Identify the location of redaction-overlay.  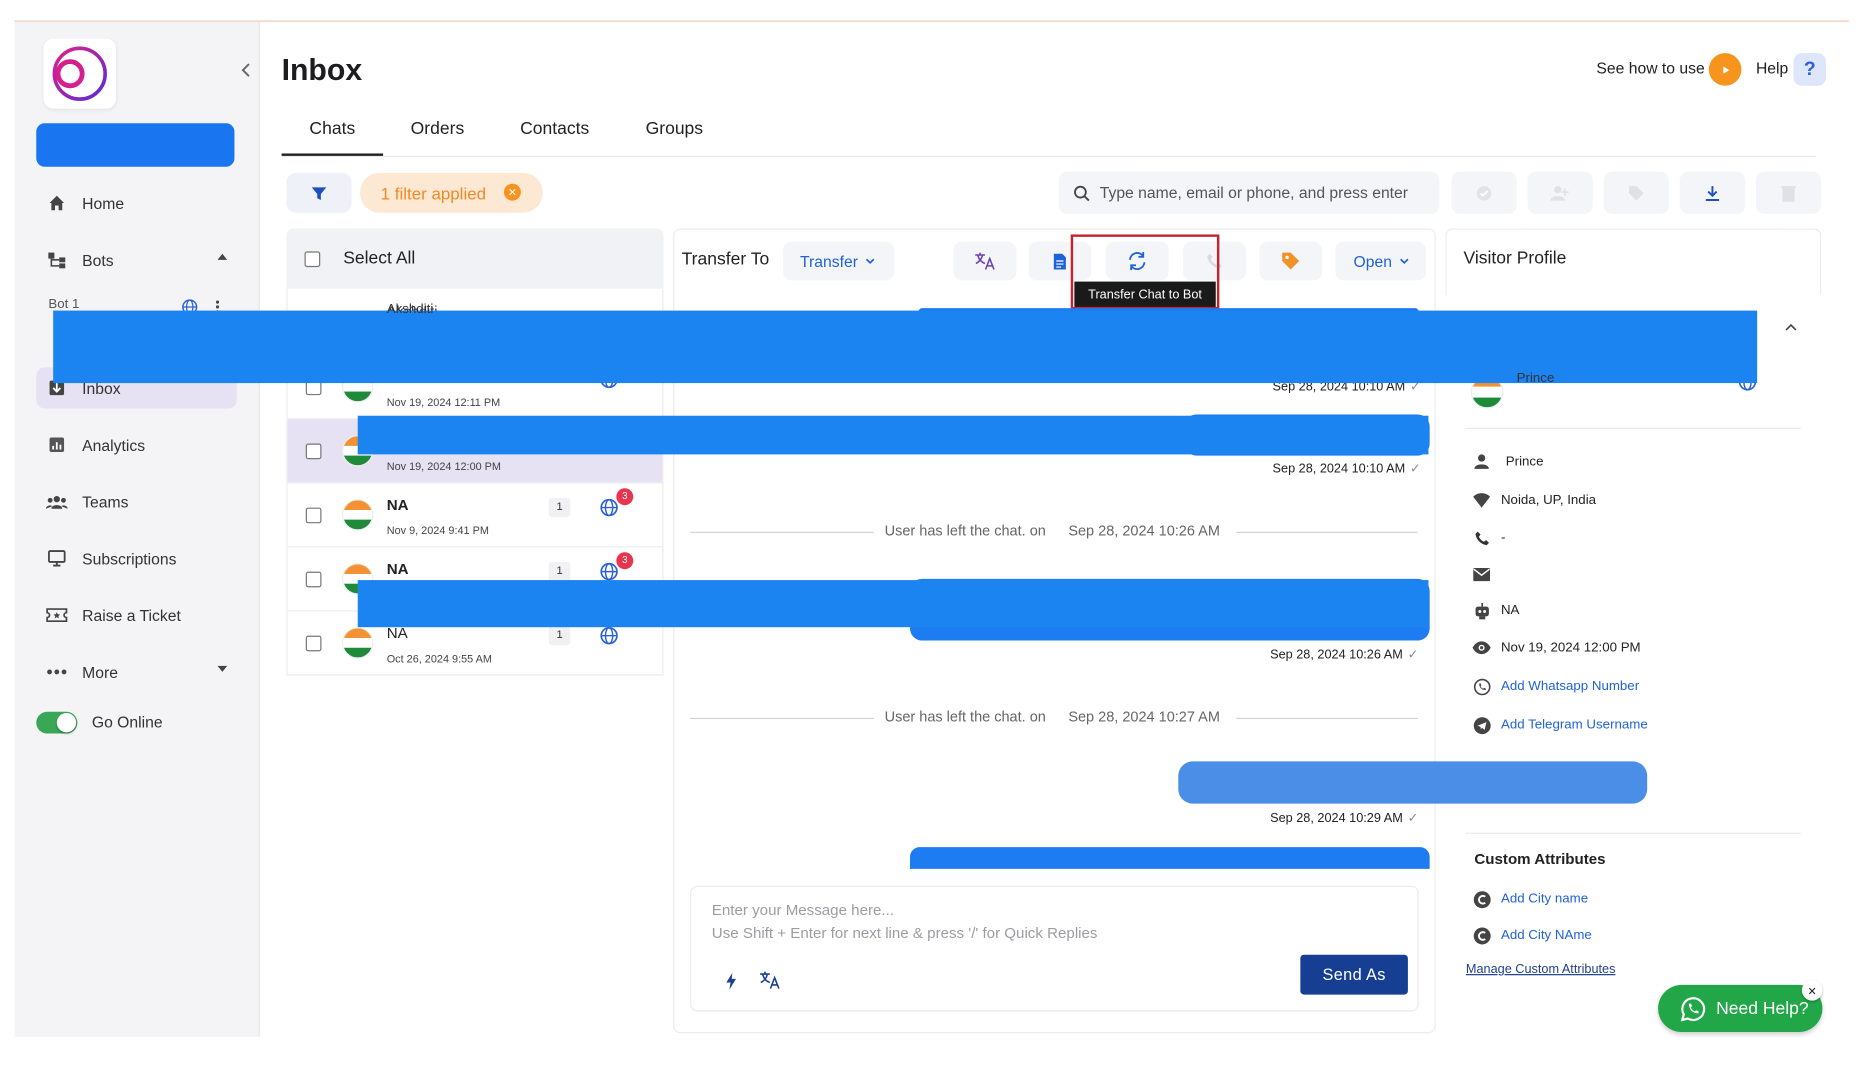
(893, 604).